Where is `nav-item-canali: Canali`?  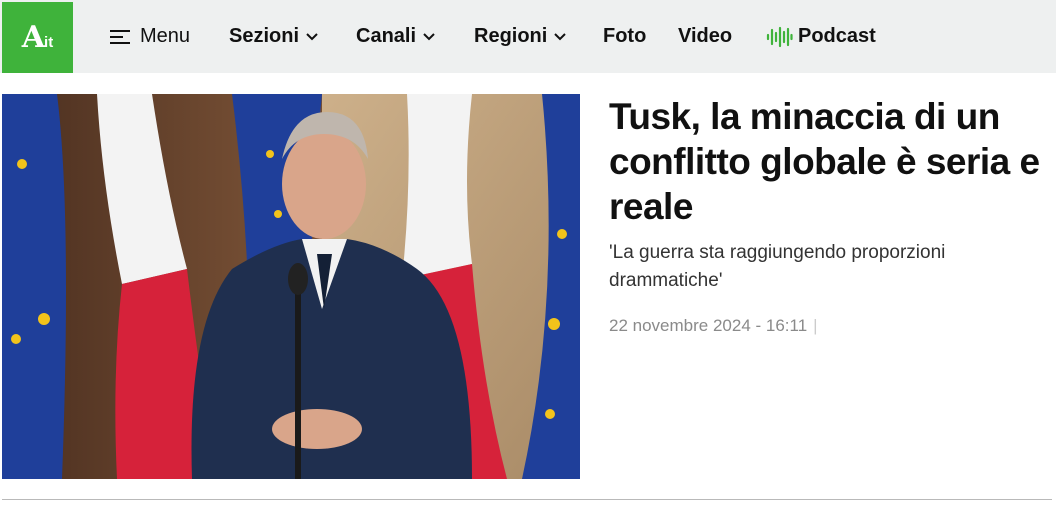 nav-item-canali: Canali is located at coordinates (396, 36).